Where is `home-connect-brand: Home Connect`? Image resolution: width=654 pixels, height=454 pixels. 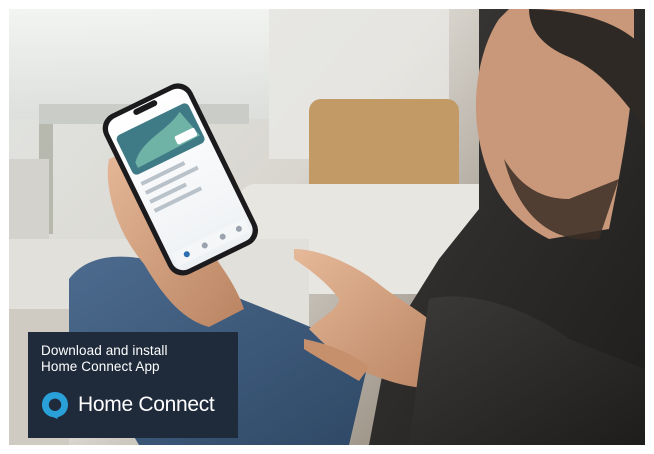
home-connect-brand: Home Connect is located at coordinates (127, 405).